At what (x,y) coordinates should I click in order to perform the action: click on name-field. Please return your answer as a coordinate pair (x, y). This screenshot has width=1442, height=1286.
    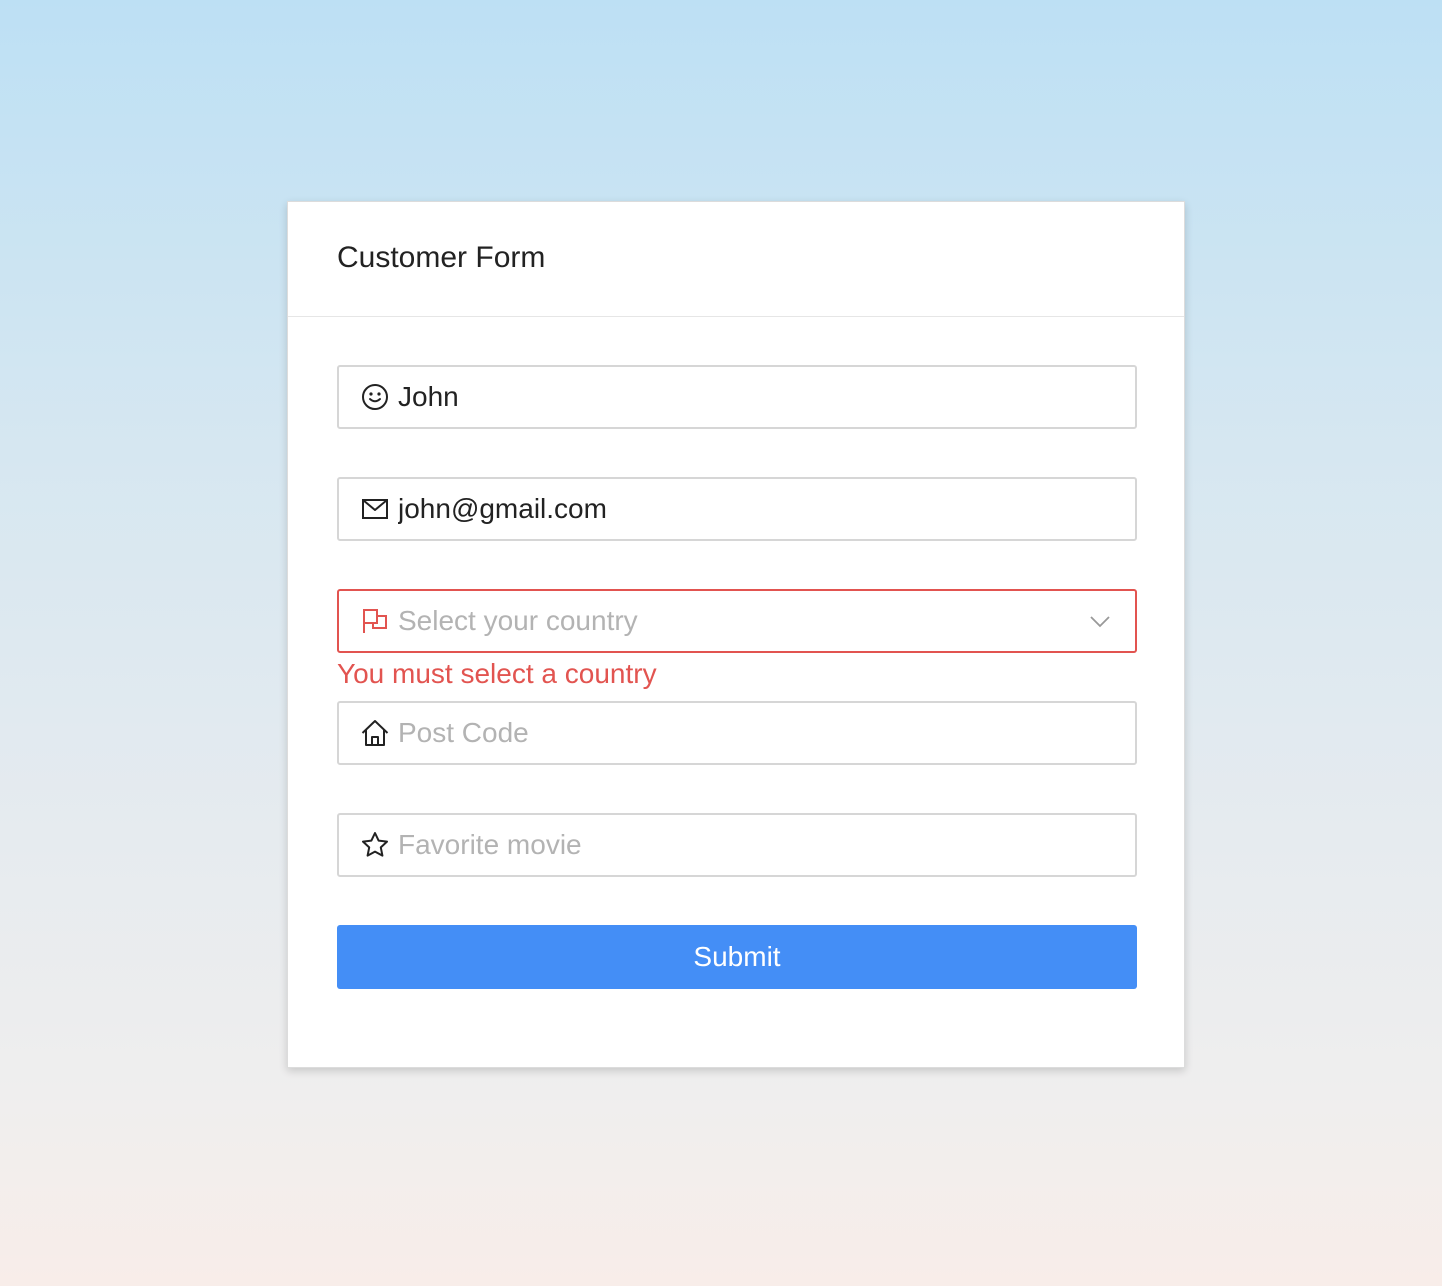
    Looking at the image, I should click on (737, 397).